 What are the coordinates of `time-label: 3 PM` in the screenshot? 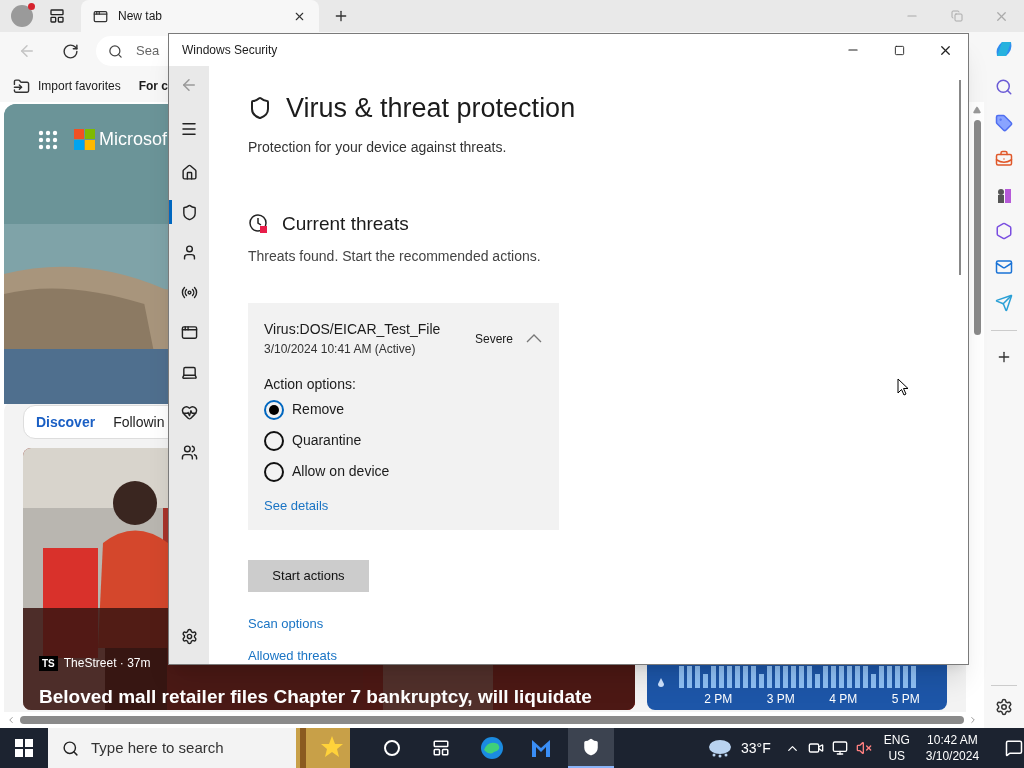 It's located at (780, 699).